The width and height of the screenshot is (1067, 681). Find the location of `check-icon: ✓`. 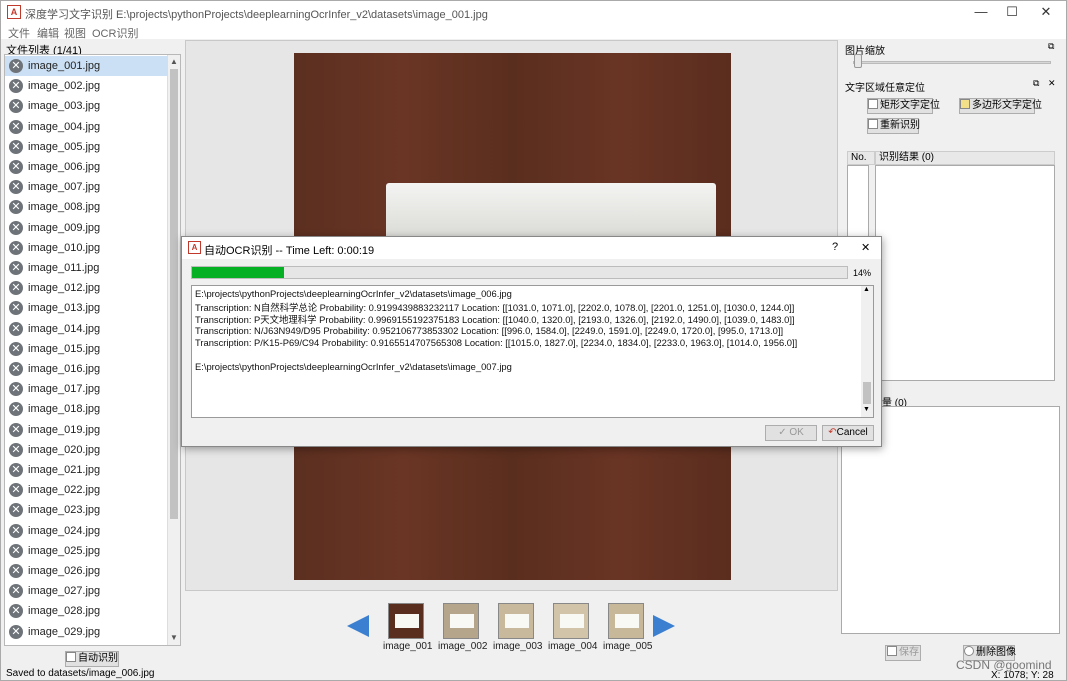

check-icon: ✓ is located at coordinates (782, 432).